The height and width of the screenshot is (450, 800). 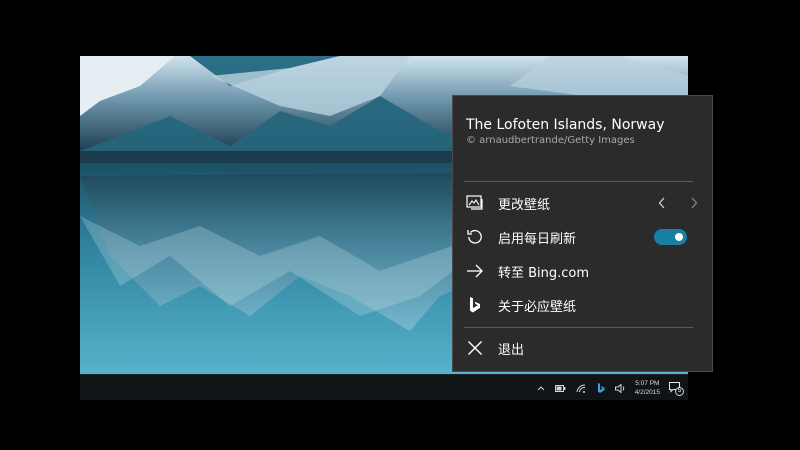 What do you see at coordinates (582, 237) in the screenshot?
I see `menu-item-daily-refresh: 启用每日刷新` at bounding box center [582, 237].